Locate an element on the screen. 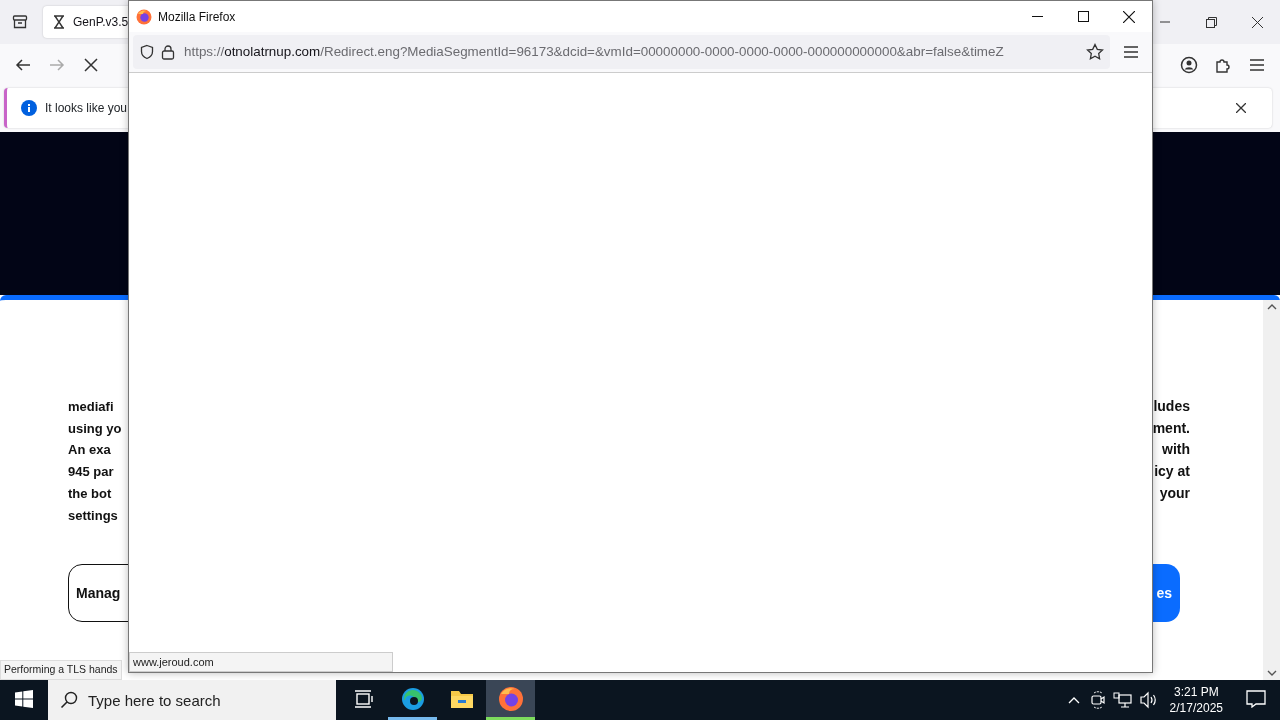  scrollbar is located at coordinates (1271, 490).